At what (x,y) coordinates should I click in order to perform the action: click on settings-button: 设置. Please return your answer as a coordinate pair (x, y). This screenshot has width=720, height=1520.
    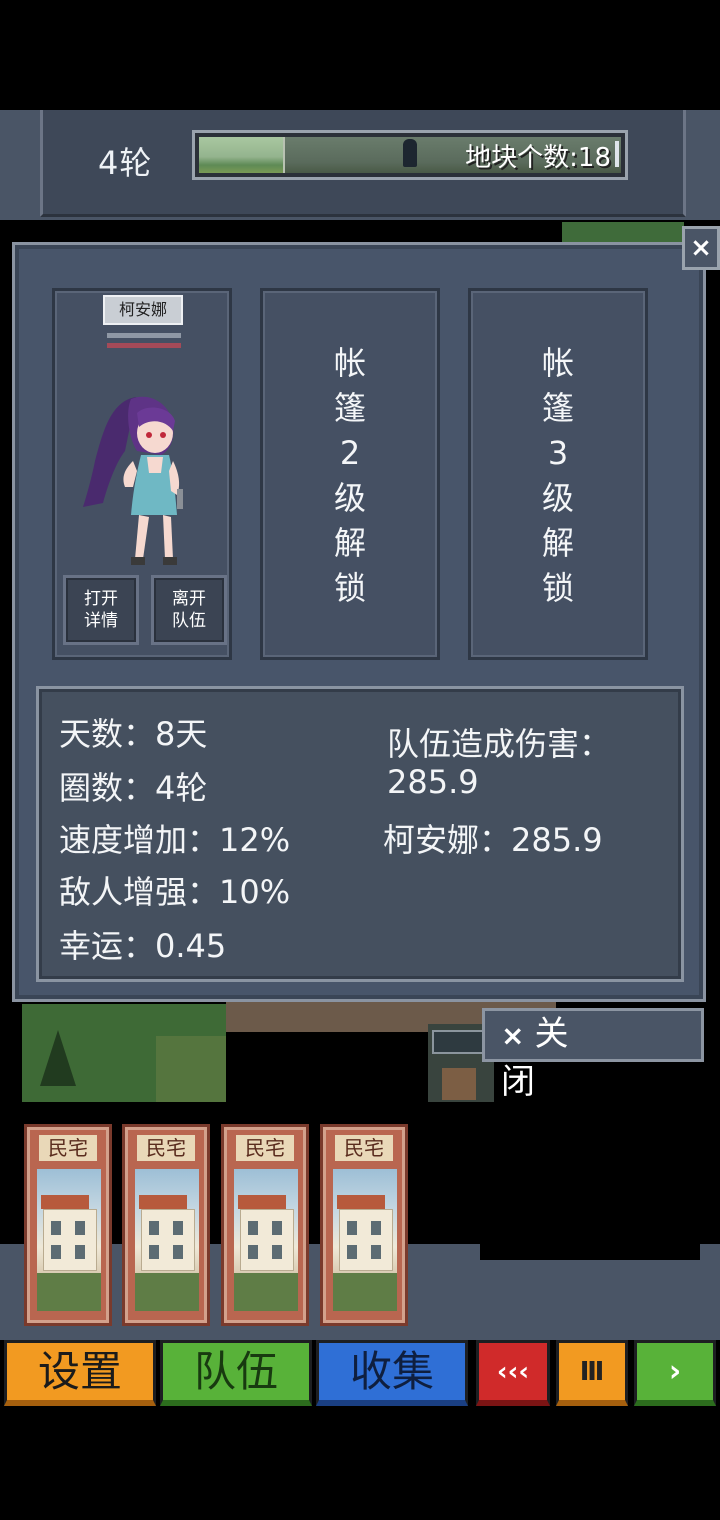
    Looking at the image, I should click on (80, 1373).